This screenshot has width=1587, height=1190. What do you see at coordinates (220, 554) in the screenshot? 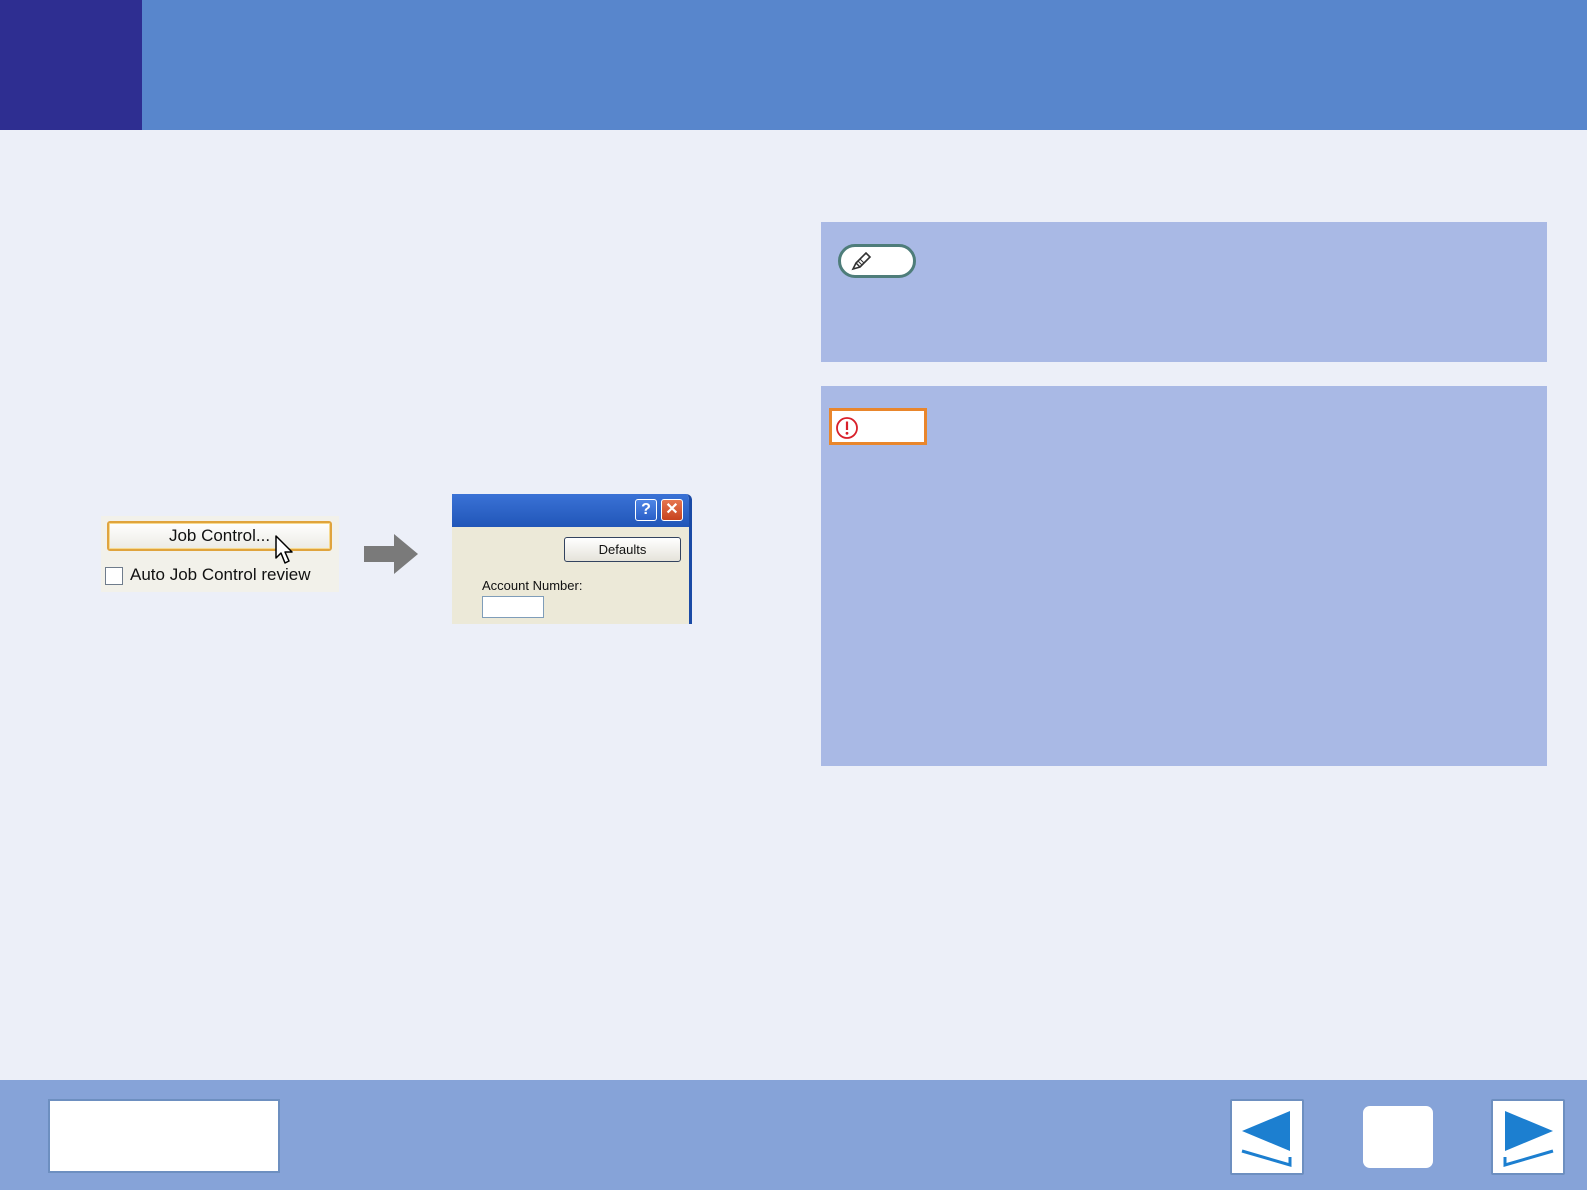
I see `job-control-snippet: Job Control... Auto Job Control review` at bounding box center [220, 554].